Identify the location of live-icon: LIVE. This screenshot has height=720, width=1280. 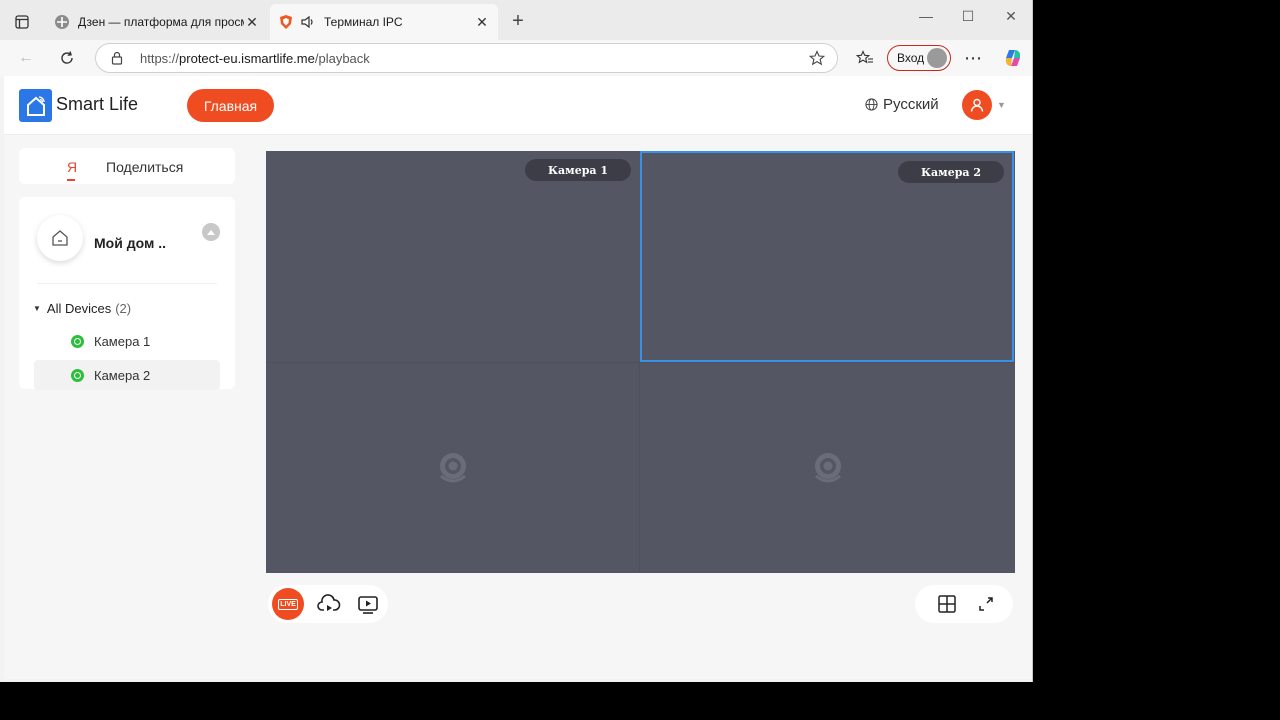
(288, 604).